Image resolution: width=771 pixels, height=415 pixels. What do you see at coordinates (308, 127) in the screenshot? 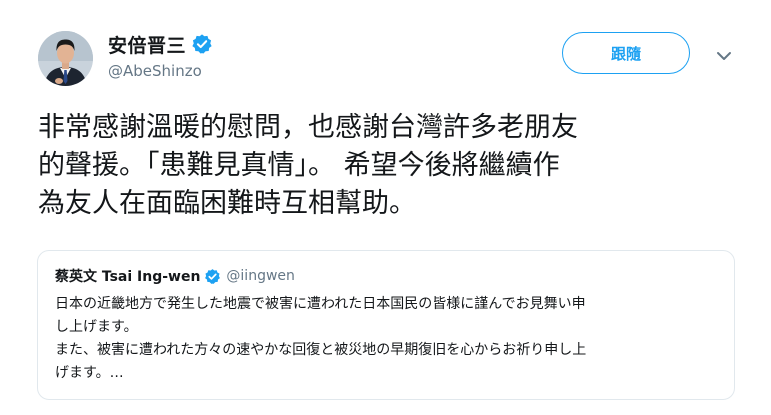
I see `tweet-text-line: 非常感謝溫暖的慰問，也感謝台灣許多老朋友` at bounding box center [308, 127].